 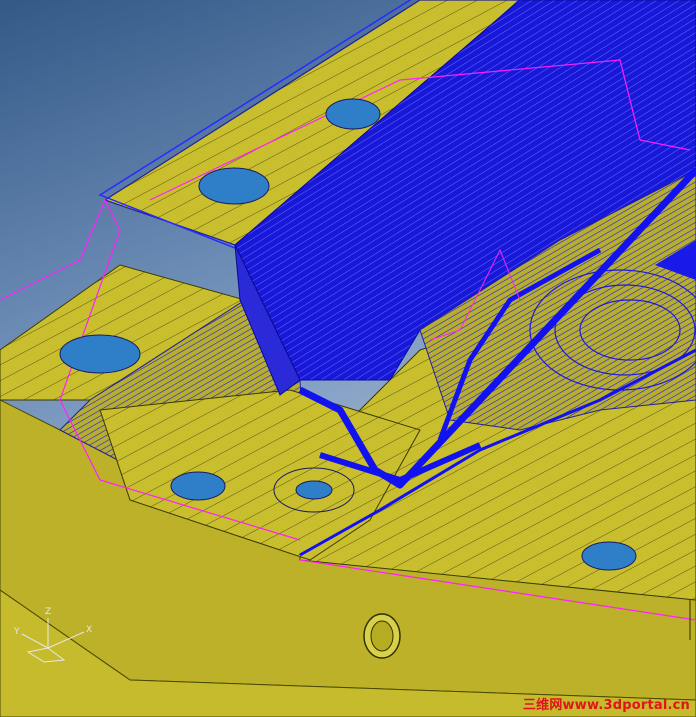 What do you see at coordinates (609, 556) in the screenshot?
I see `hole-top-right` at bounding box center [609, 556].